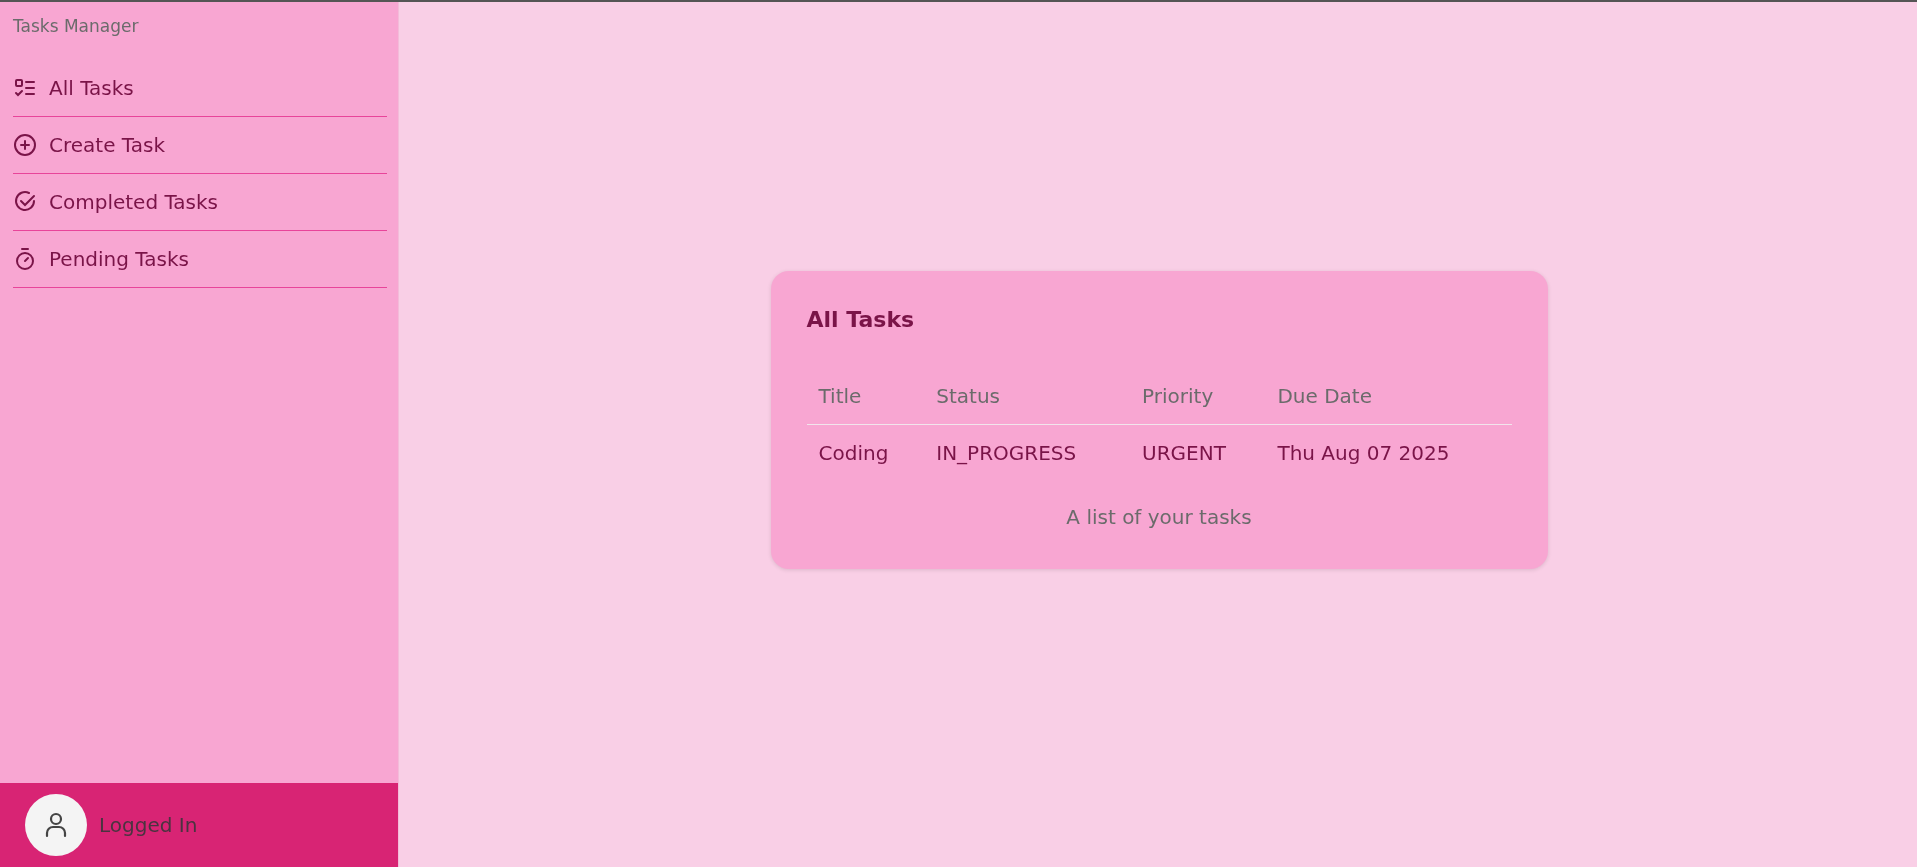  What do you see at coordinates (1159, 516) in the screenshot?
I see `table-caption: A list of your tasks` at bounding box center [1159, 516].